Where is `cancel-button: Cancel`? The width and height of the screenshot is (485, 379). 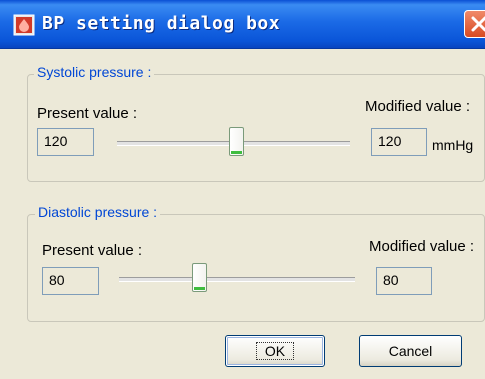
cancel-button: Cancel is located at coordinates (410, 351).